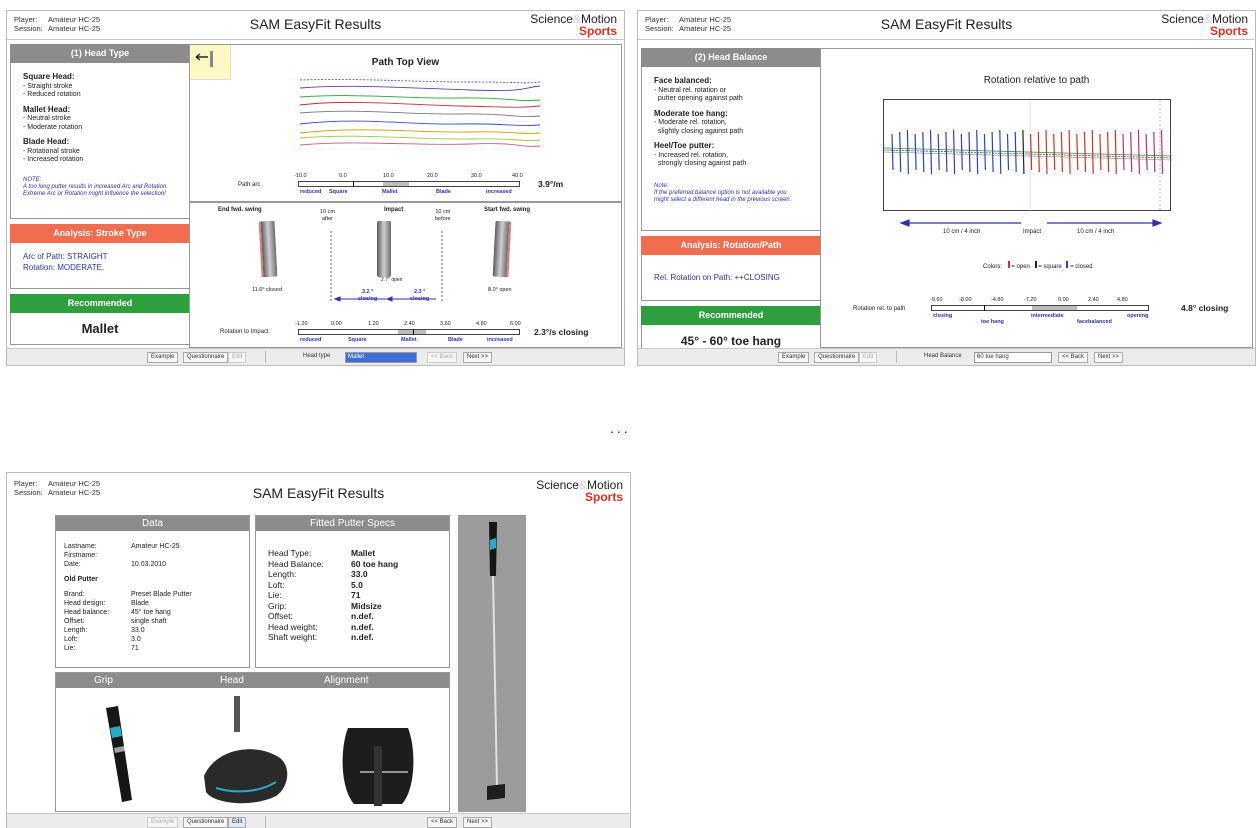  Describe the element at coordinates (1094, 322) in the screenshot. I see `zone-label: facebalanced` at that location.